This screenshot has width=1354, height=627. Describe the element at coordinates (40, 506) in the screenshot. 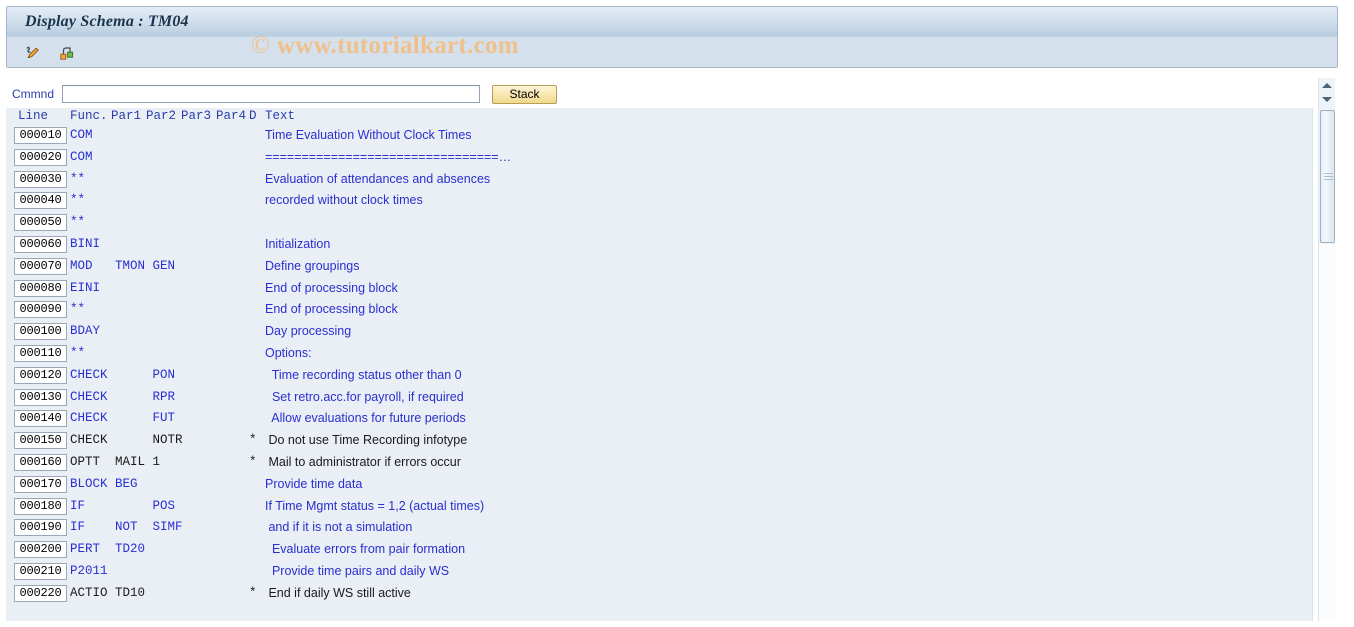

I see `line-number-cell: 000180` at that location.